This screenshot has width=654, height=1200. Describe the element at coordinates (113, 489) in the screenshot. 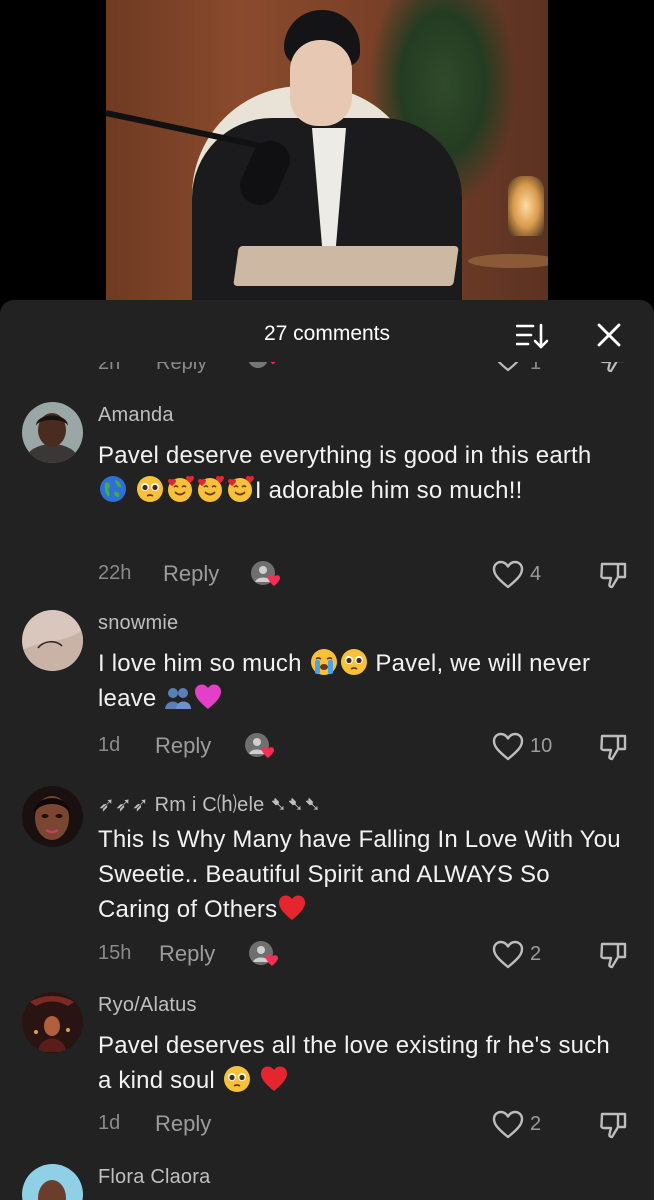

I see `globe-emoji-icon` at that location.